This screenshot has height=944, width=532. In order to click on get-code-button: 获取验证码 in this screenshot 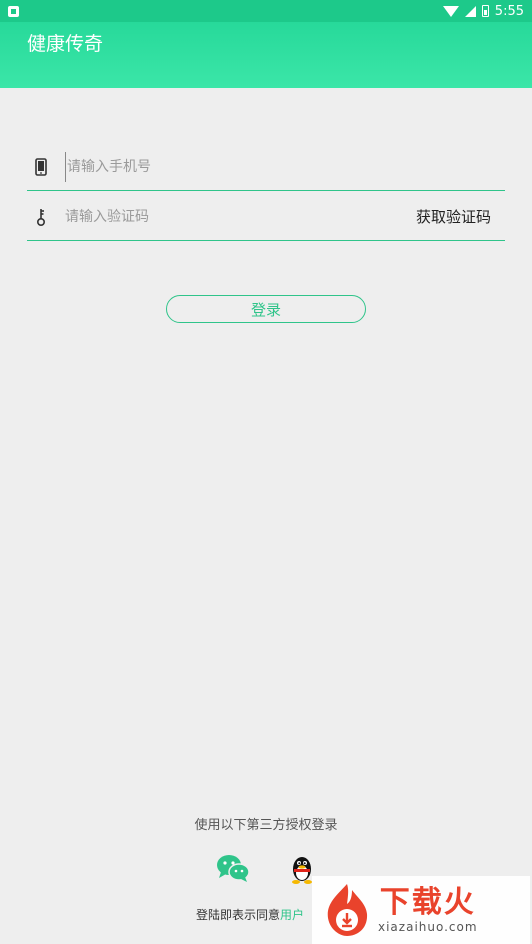, I will do `click(453, 216)`.